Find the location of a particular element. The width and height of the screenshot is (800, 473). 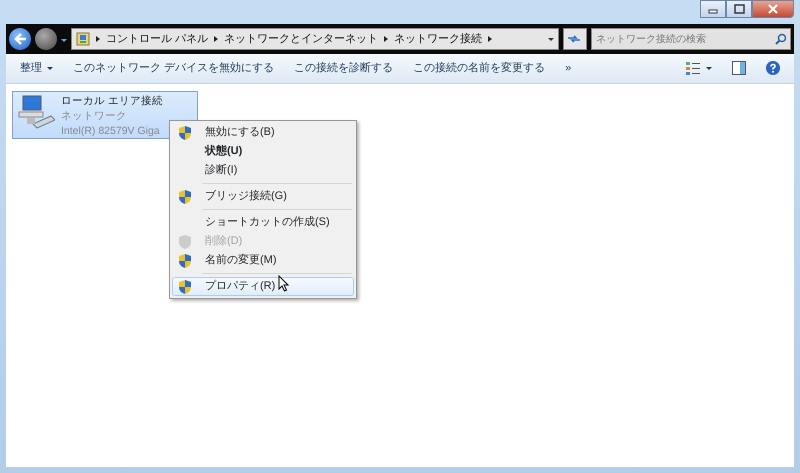

mouse-cursor-icon is located at coordinates (283, 283).